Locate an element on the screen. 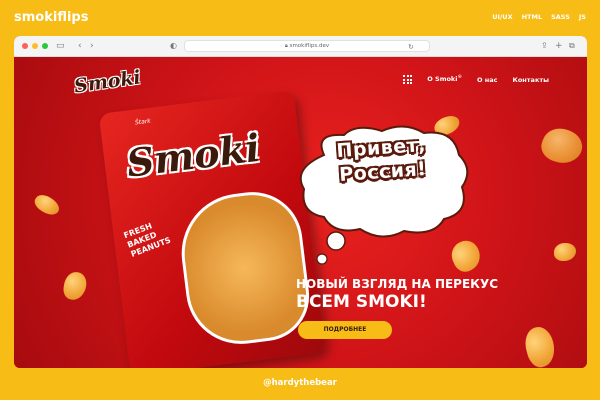 This screenshot has height=400, width=600. nav-item-about-smoki: О Smoki® is located at coordinates (444, 79).